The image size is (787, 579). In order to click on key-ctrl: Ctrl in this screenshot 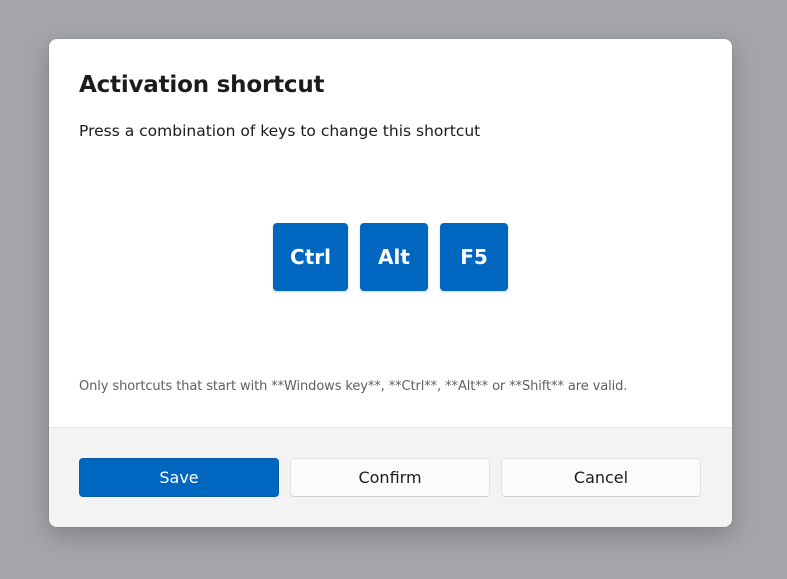, I will do `click(310, 257)`.